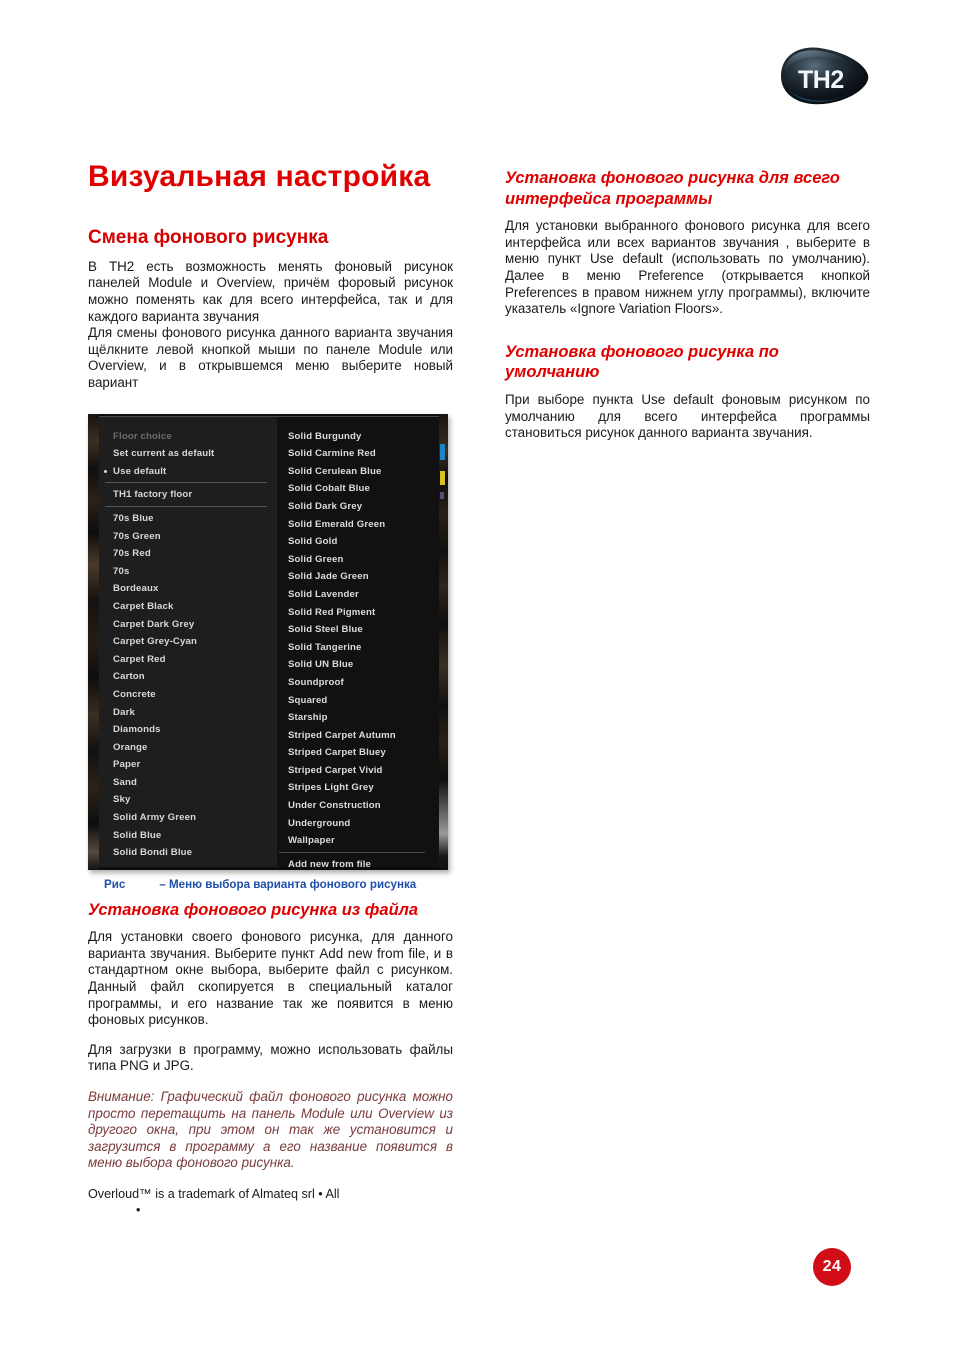 The height and width of the screenshot is (1350, 954). What do you see at coordinates (342, 735) in the screenshot?
I see `menu-item-label: Striped Carpet Autumn` at bounding box center [342, 735].